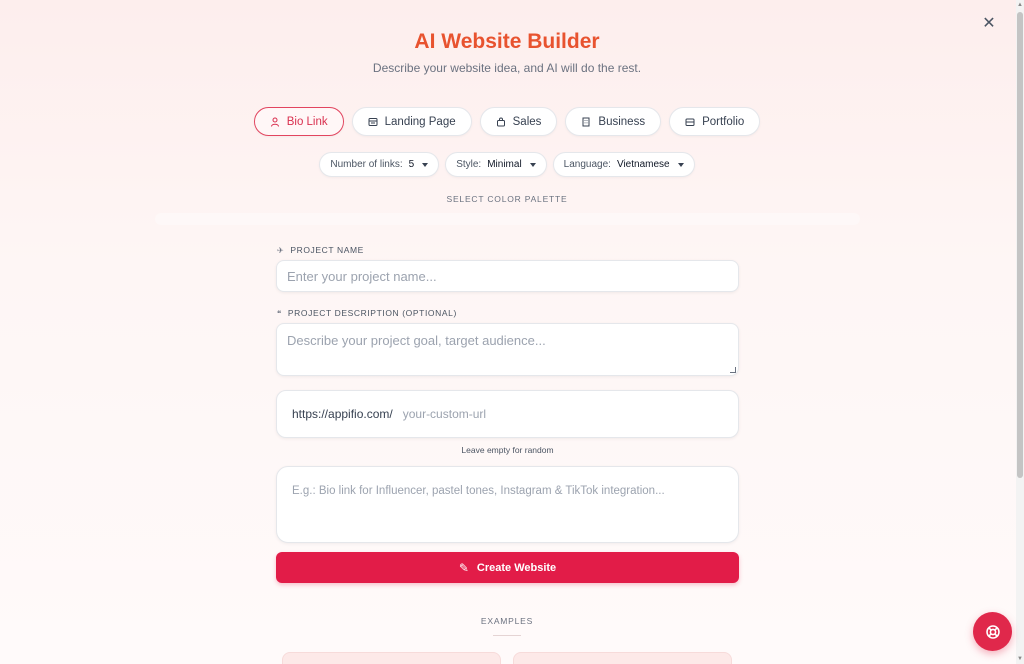  What do you see at coordinates (527, 121) in the screenshot?
I see `type-label: Sales` at bounding box center [527, 121].